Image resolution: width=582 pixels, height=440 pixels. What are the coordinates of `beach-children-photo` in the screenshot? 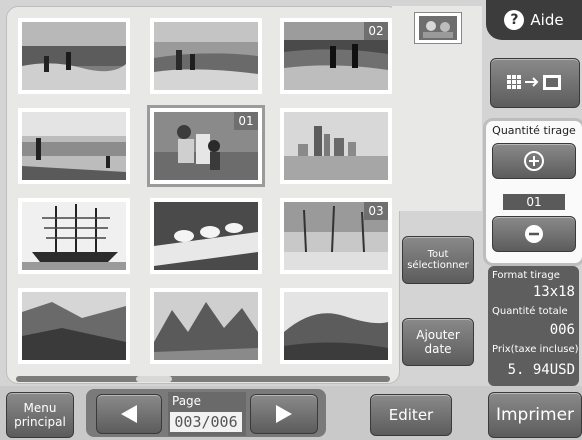 It's located at (74, 56).